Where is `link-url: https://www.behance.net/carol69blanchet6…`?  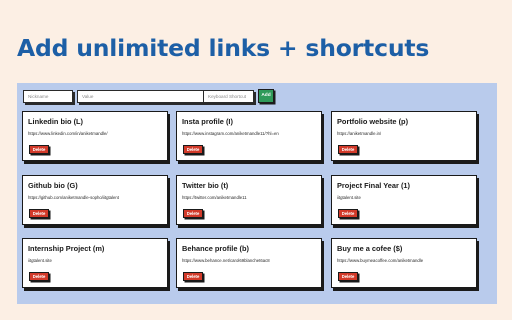 link-url: https://www.behance.net/carol69blanchet6… is located at coordinates (226, 260).